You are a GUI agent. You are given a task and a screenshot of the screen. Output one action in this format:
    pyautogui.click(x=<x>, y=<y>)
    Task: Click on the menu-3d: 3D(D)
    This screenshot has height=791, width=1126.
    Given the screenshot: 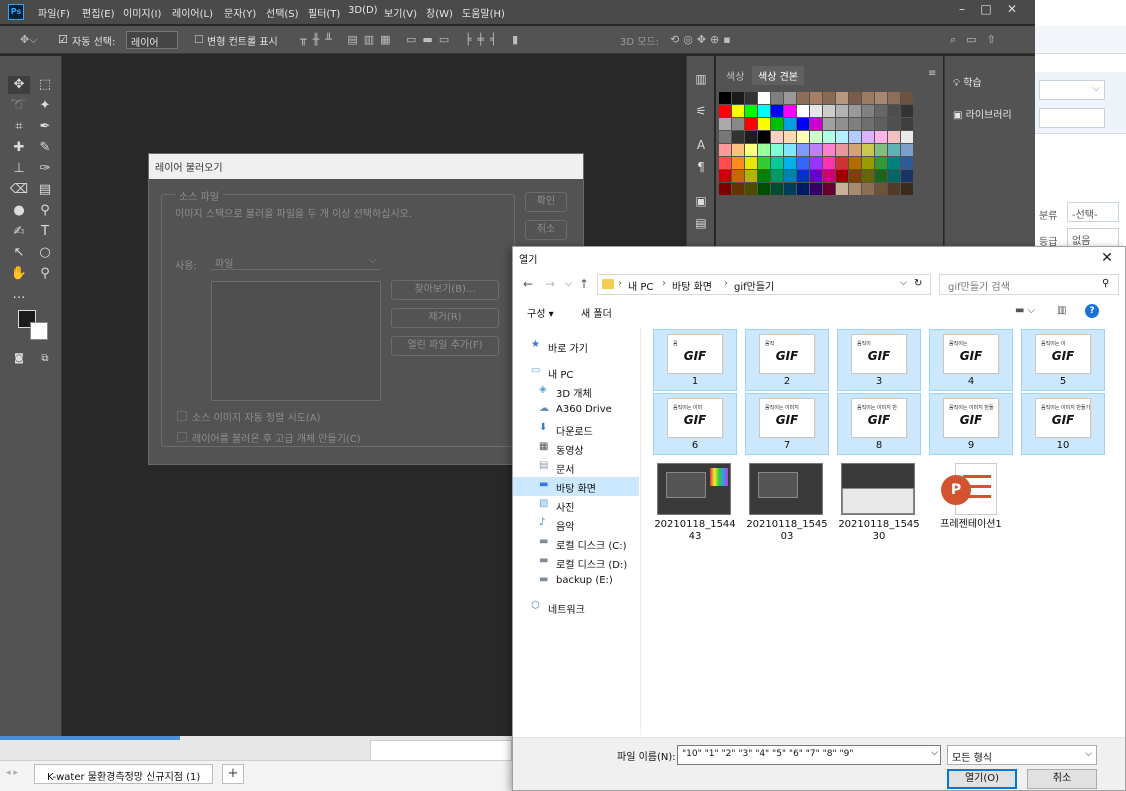 What is the action you would take?
    pyautogui.click(x=363, y=10)
    